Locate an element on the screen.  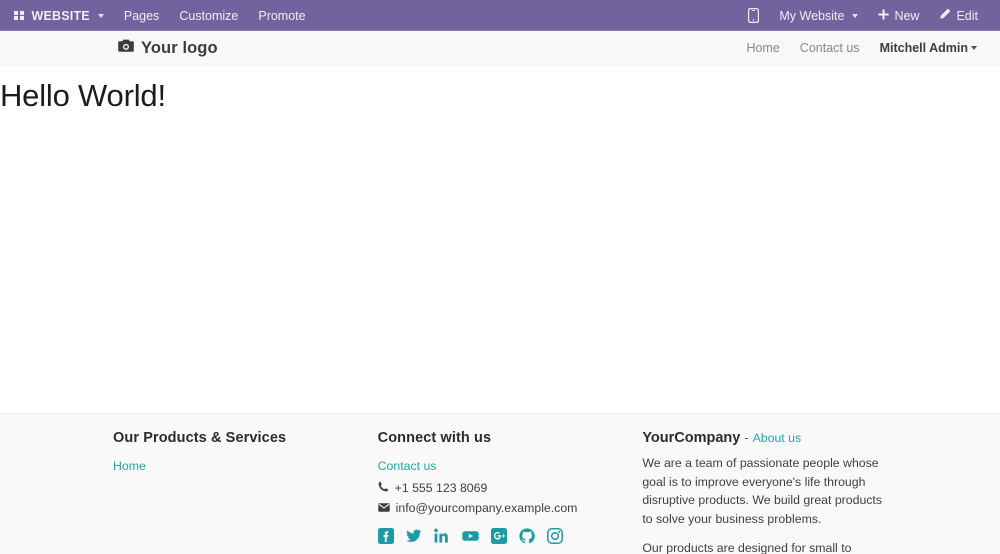
site-logo-text: Your logo is located at coordinates (179, 47).